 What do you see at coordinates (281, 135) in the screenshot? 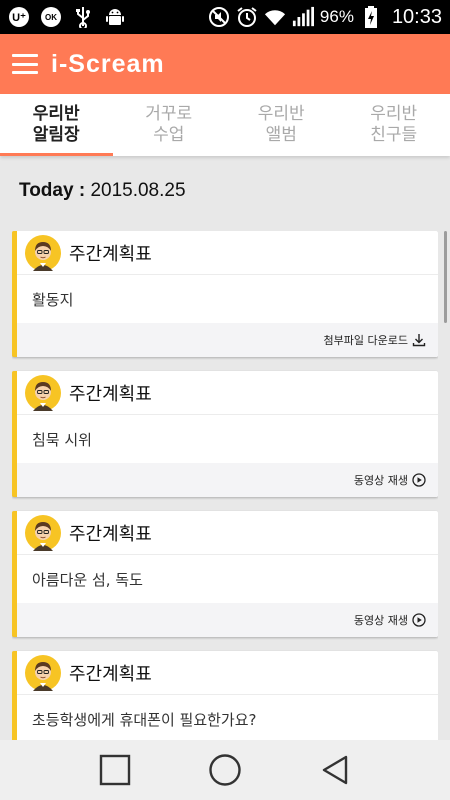
I see `tab-label-line2: 앨범` at bounding box center [281, 135].